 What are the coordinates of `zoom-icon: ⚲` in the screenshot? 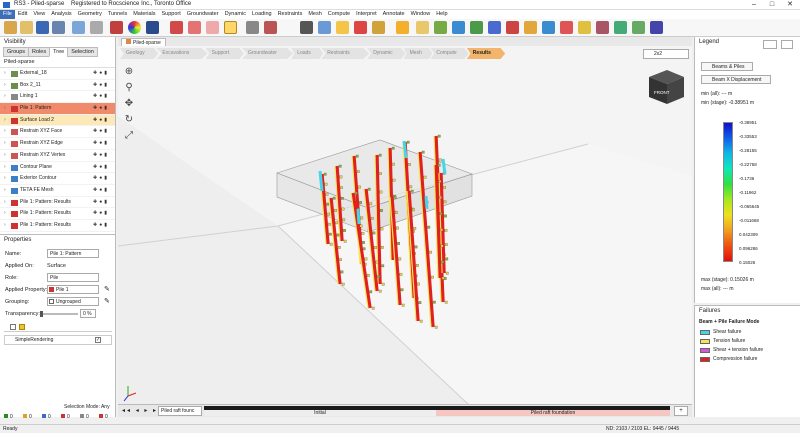 It's located at (129, 90).